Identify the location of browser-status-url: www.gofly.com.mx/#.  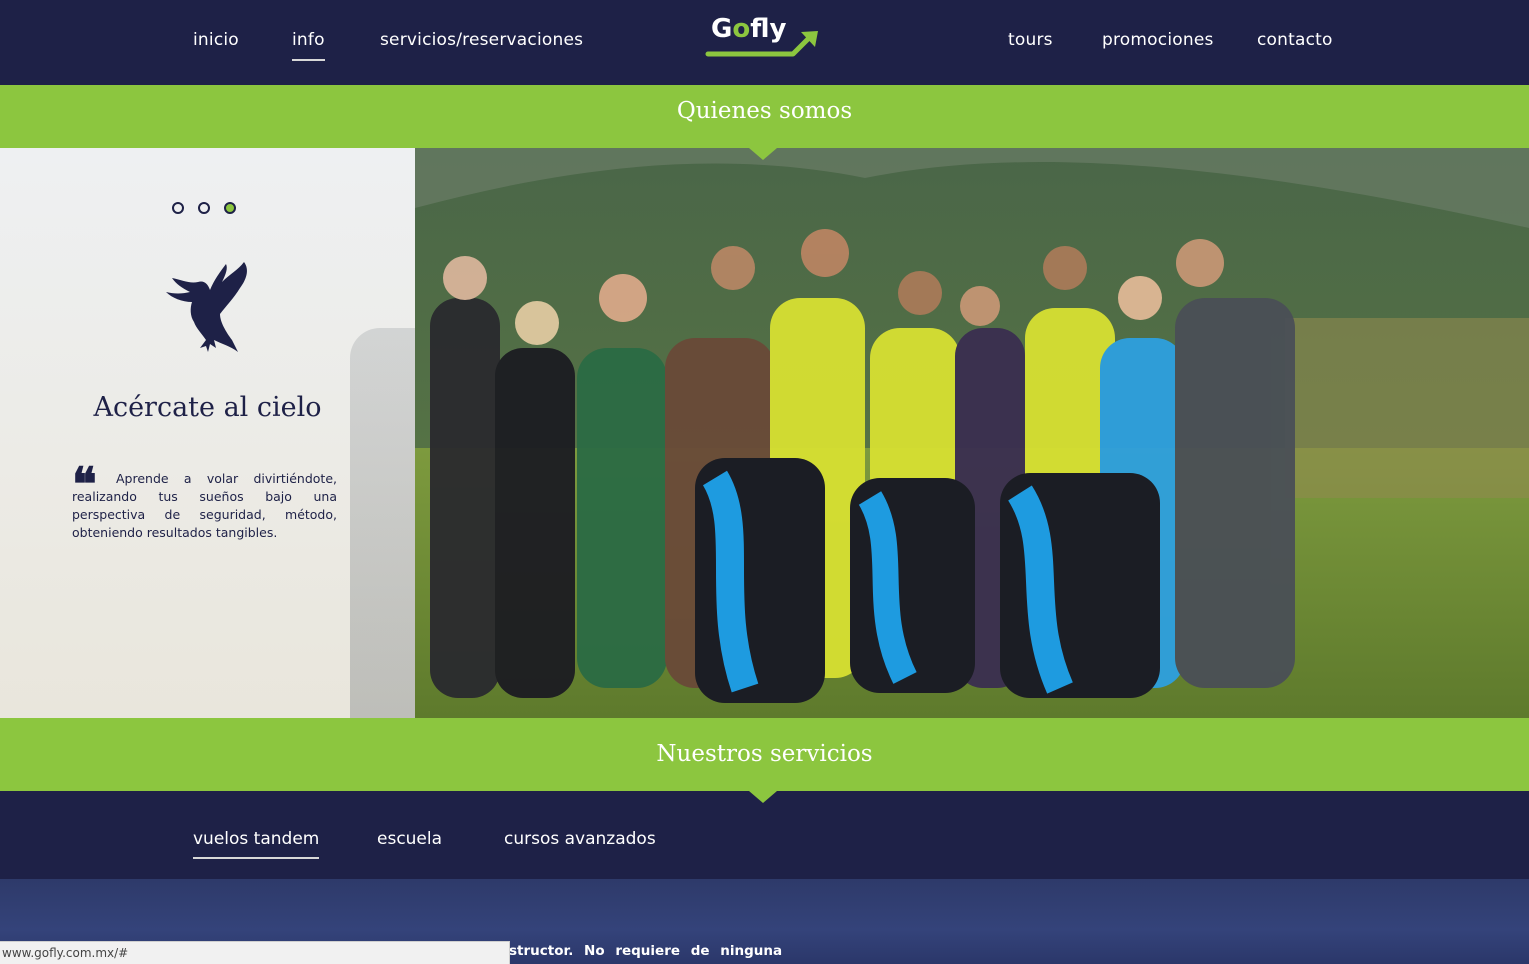
(255, 952).